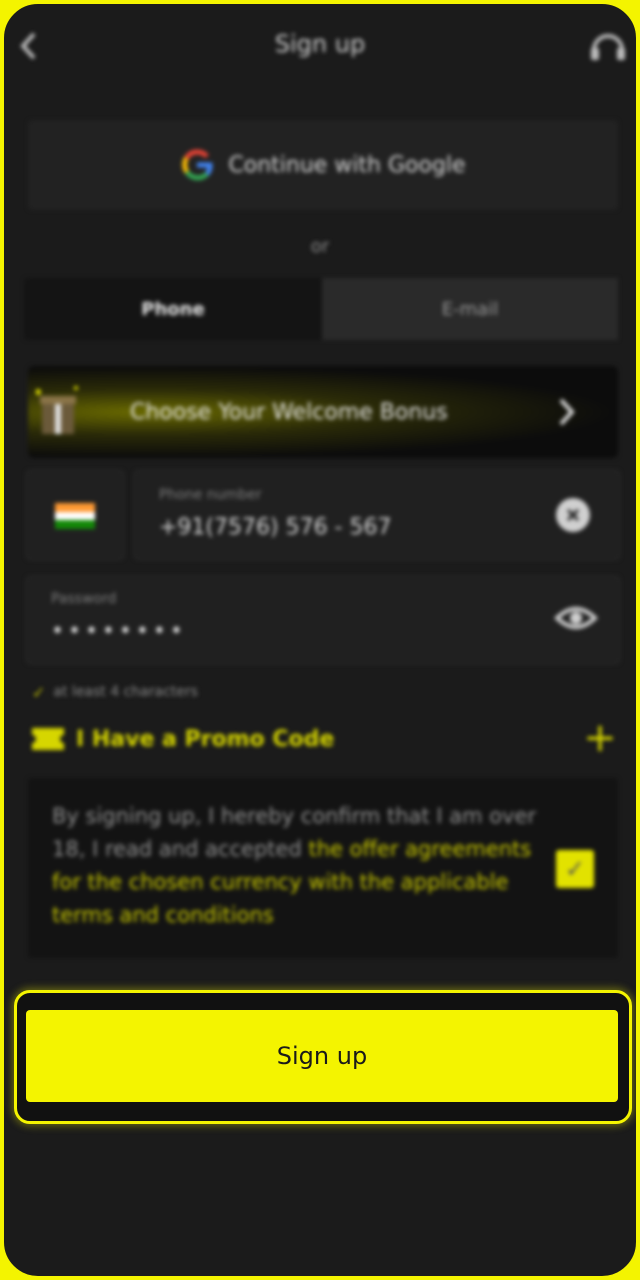  I want to click on tab-email: E-mail, so click(470, 309).